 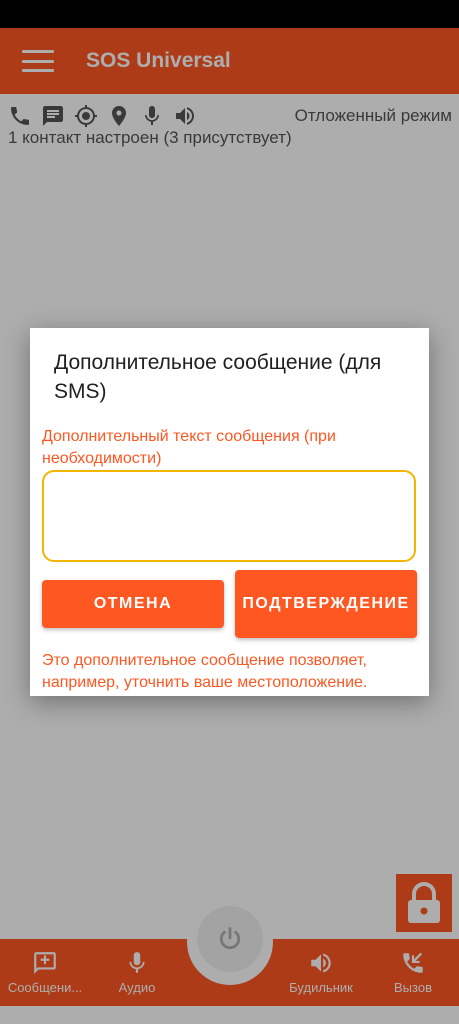 What do you see at coordinates (229, 516) in the screenshot?
I see `additional-message-input` at bounding box center [229, 516].